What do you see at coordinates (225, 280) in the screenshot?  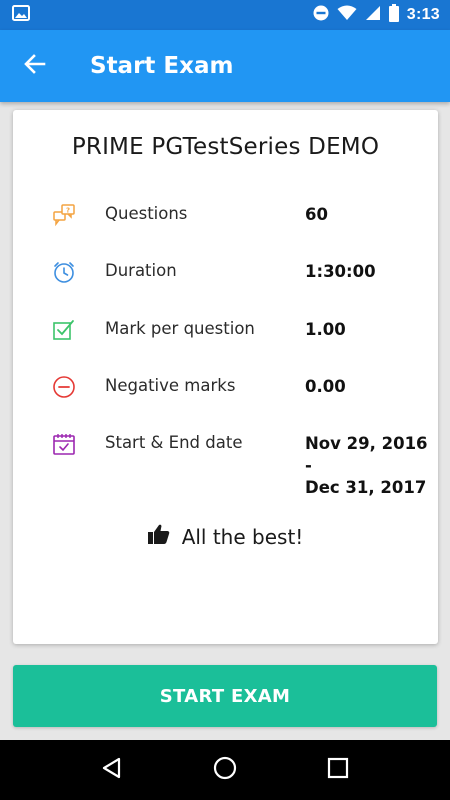 I see `detail-row-duration: Duration 1:30:00` at bounding box center [225, 280].